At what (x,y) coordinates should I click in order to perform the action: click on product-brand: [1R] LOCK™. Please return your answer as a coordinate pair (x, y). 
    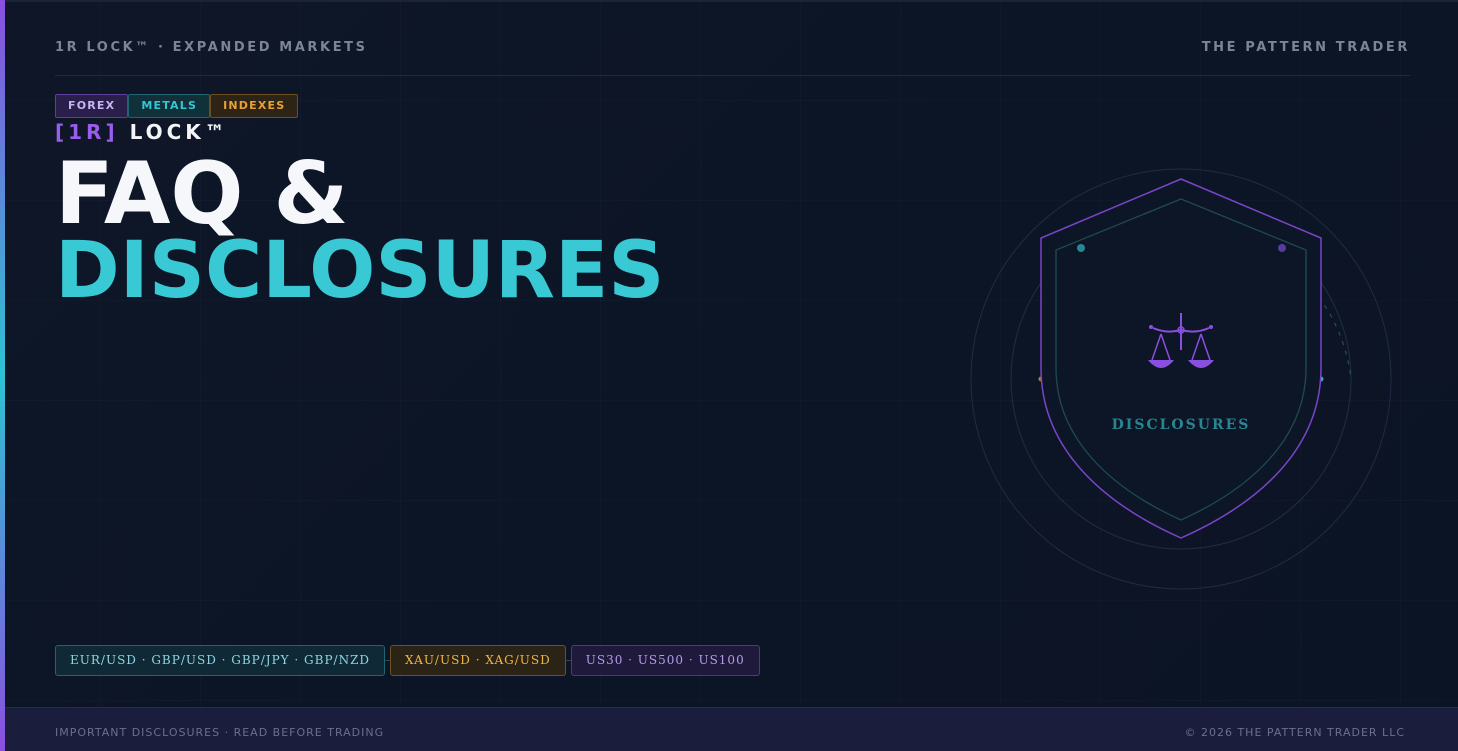
    Looking at the image, I should click on (142, 132).